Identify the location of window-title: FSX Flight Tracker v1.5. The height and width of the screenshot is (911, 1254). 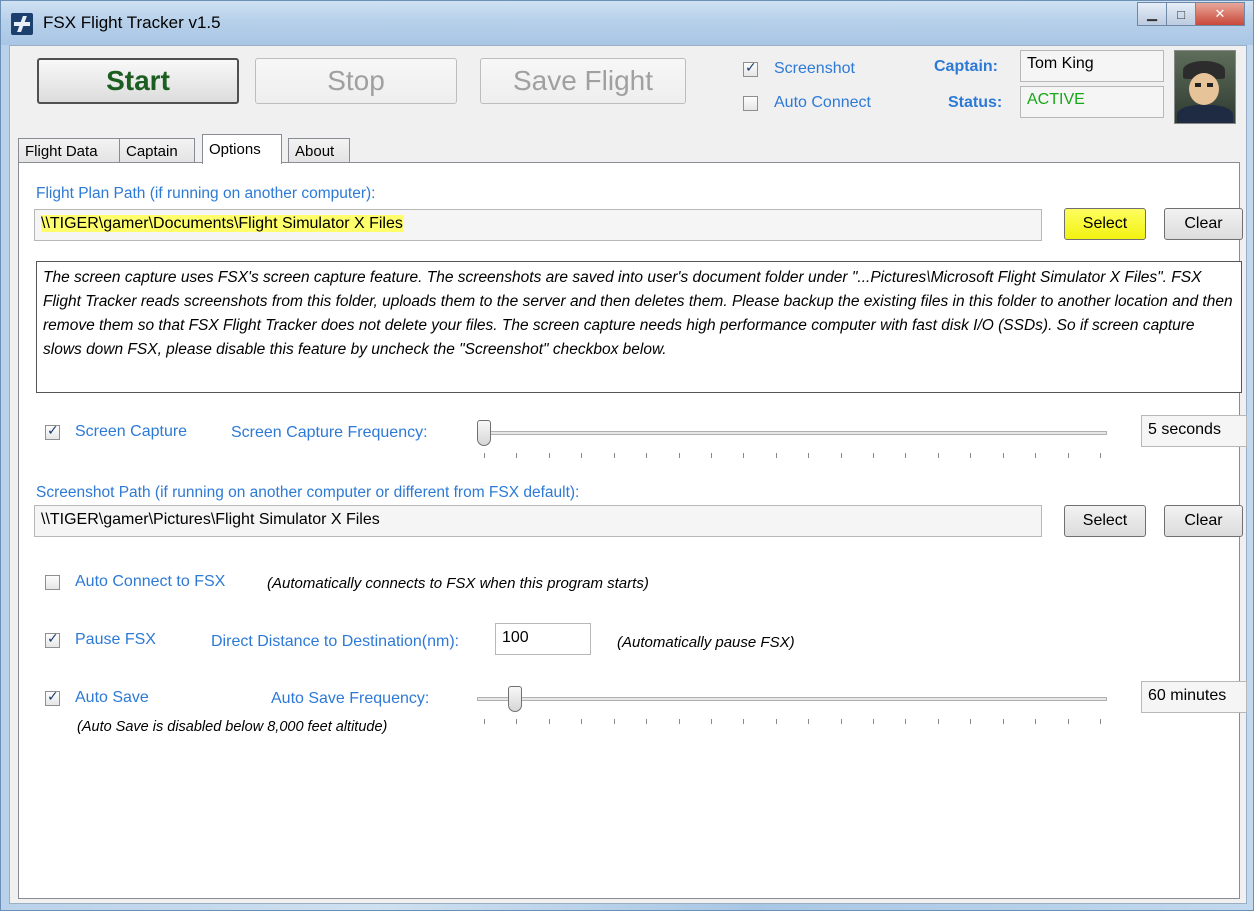
(132, 22).